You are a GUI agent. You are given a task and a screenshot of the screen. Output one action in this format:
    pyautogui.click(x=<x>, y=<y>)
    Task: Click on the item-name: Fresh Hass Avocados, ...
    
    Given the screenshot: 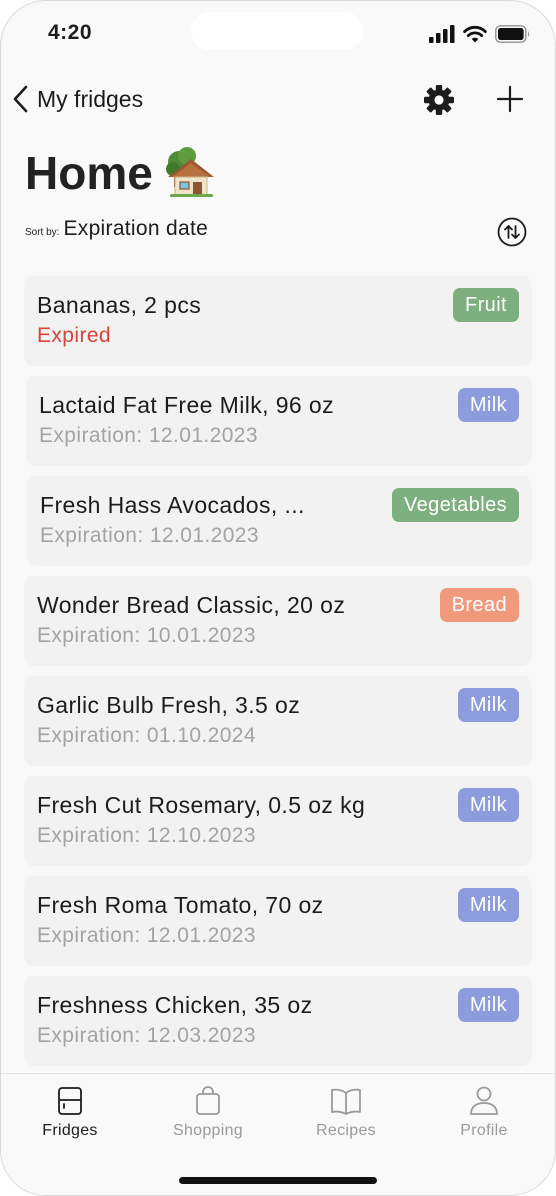 What is the action you would take?
    pyautogui.click(x=172, y=505)
    